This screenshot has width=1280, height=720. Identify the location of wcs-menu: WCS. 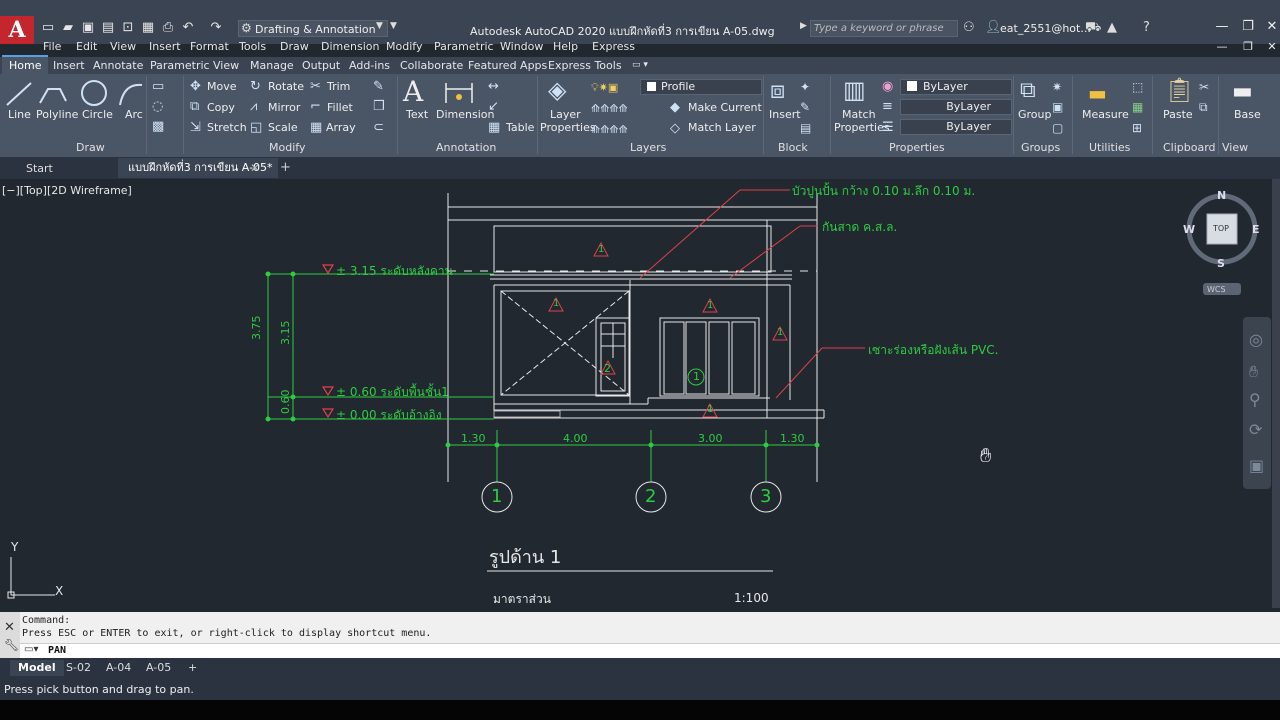
(1216, 289).